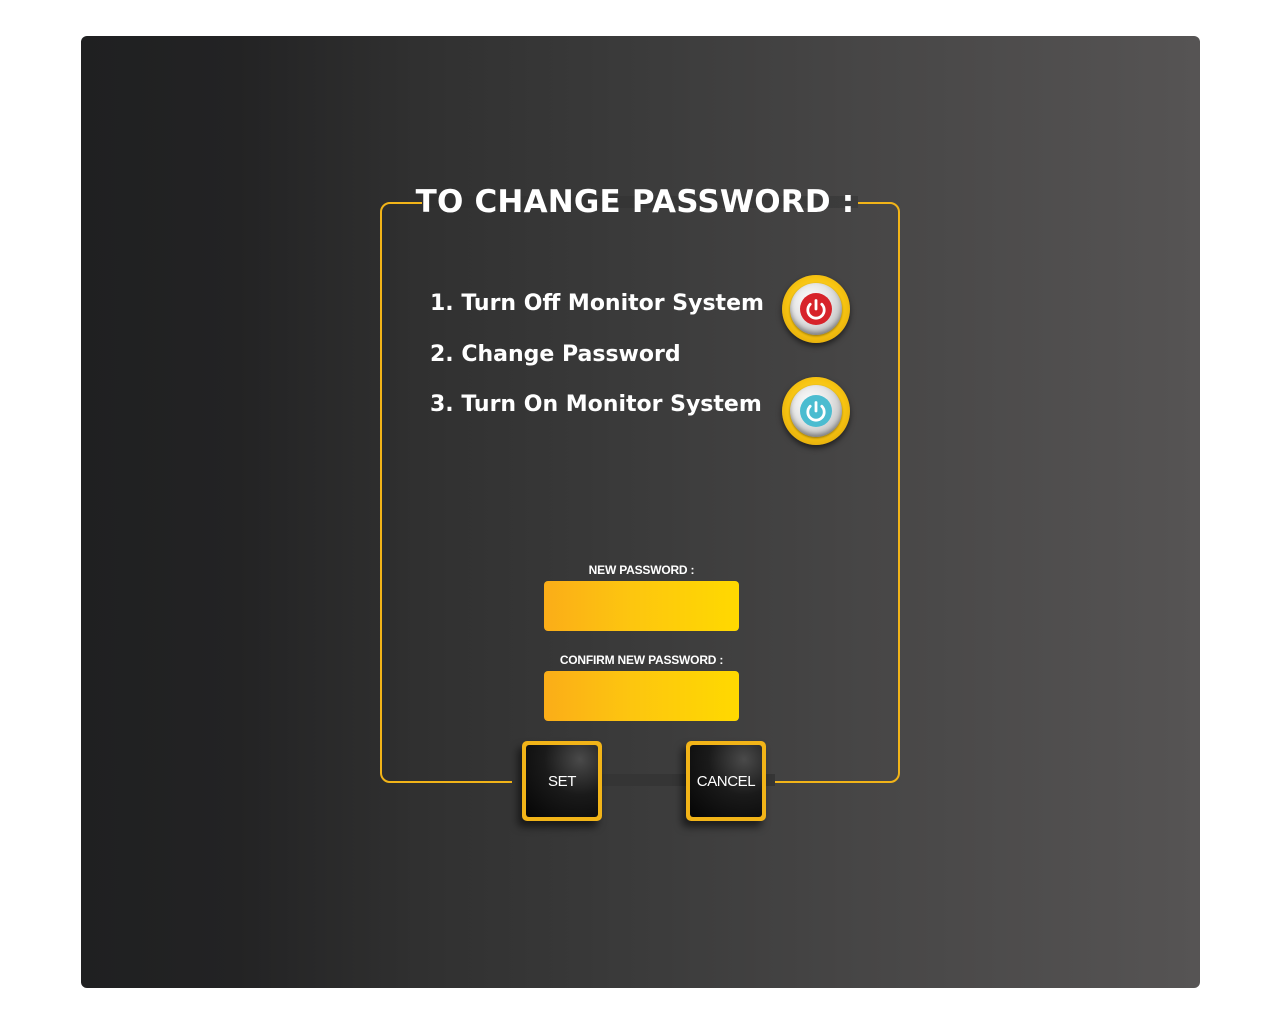  I want to click on step-change-password: 2. Change Password, so click(555, 354).